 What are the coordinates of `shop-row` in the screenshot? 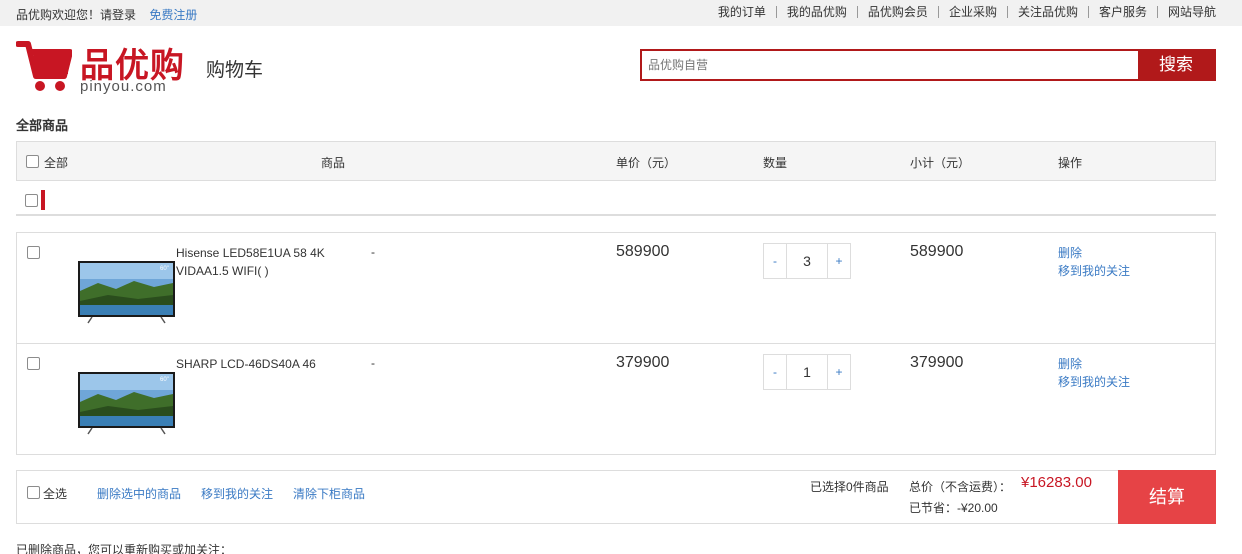 It's located at (616, 199).